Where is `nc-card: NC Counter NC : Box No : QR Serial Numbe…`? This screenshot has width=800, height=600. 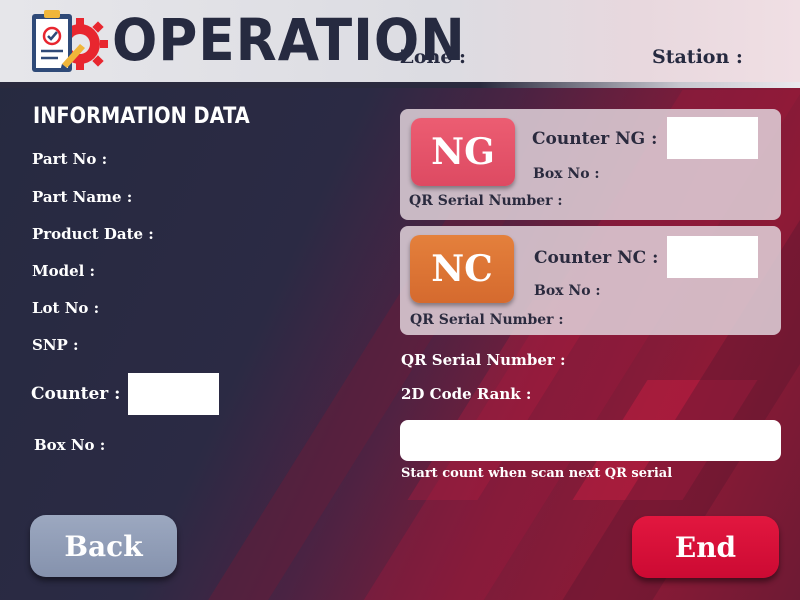
nc-card: NC Counter NC : Box No : QR Serial Numbe… is located at coordinates (590, 280).